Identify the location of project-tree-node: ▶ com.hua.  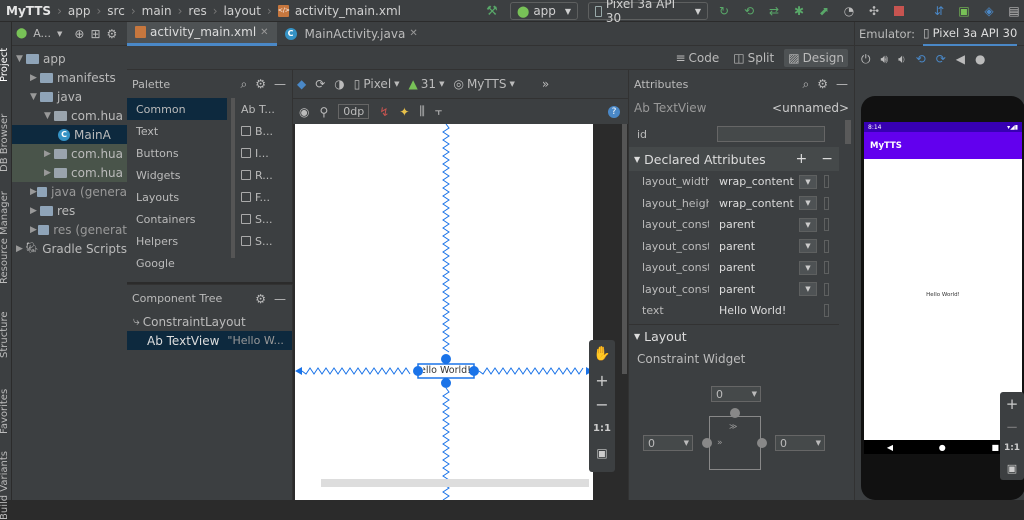
(69, 153).